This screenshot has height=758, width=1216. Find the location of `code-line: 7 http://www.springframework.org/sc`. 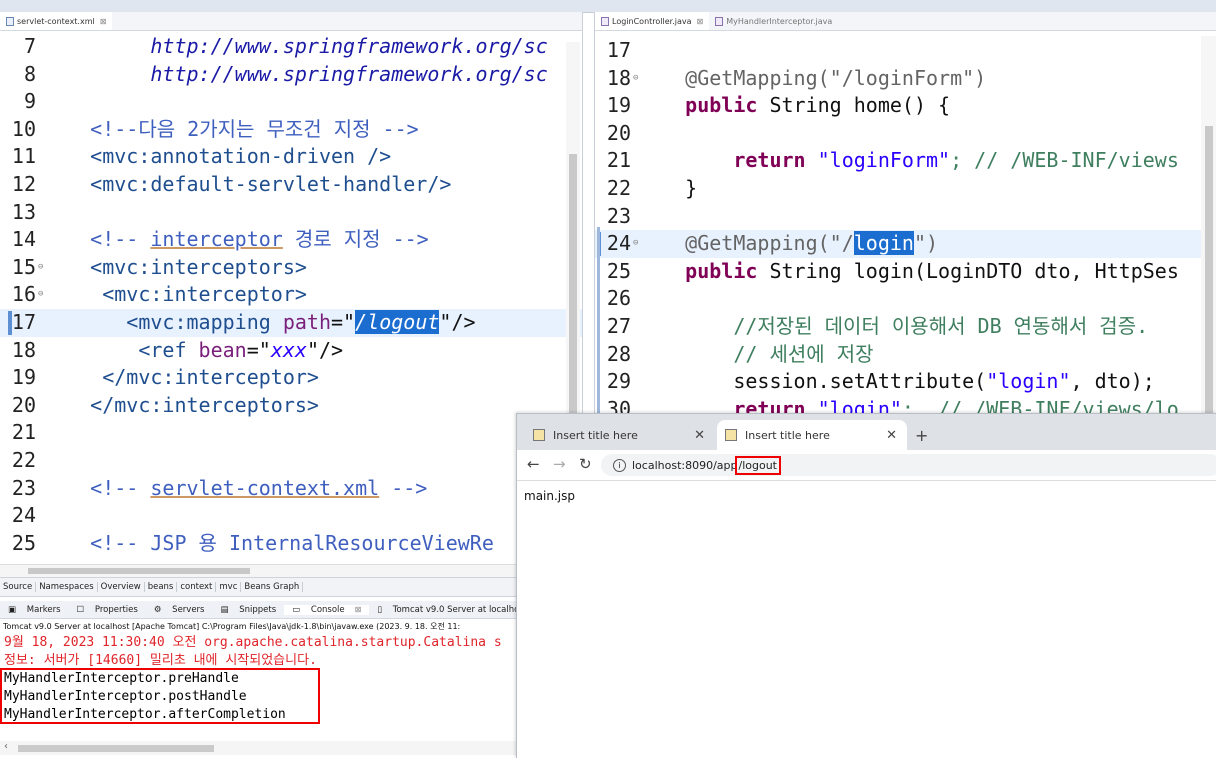

code-line: 7 http://www.springframework.org/sc is located at coordinates (285, 46).